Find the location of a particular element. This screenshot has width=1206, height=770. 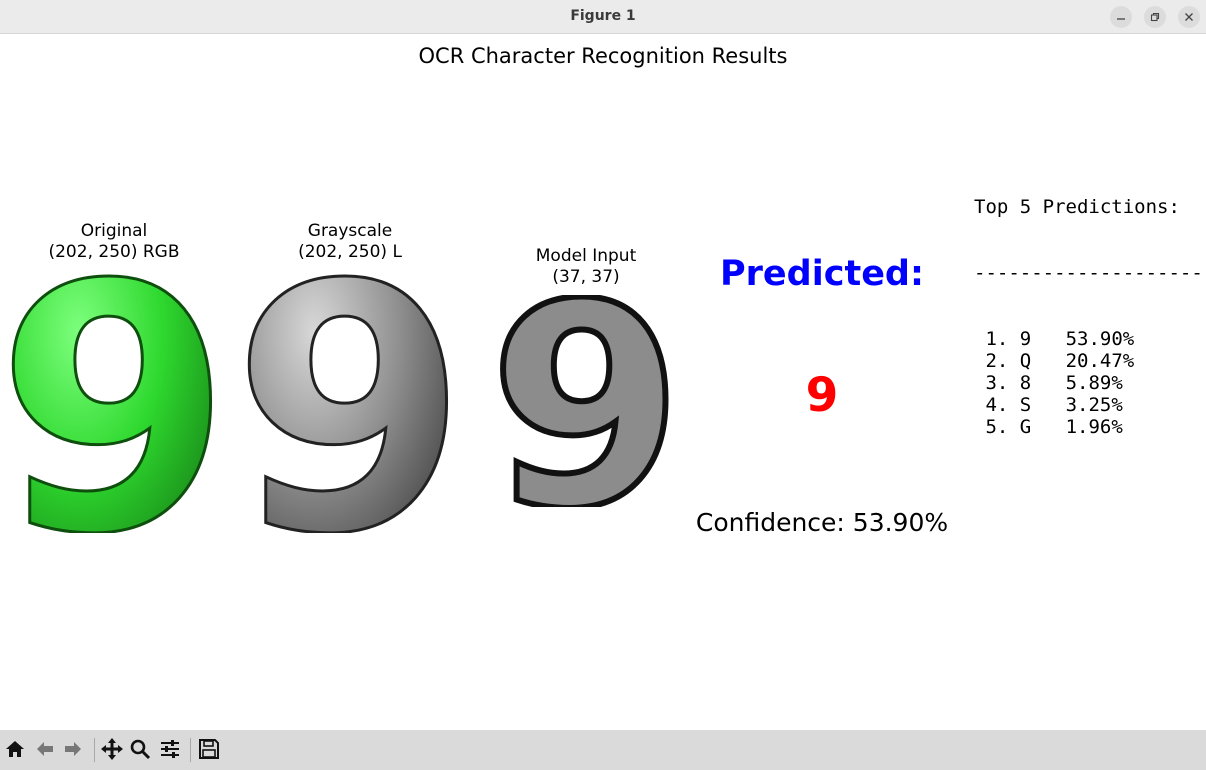

predicted-character: 9 is located at coordinates (822, 395).